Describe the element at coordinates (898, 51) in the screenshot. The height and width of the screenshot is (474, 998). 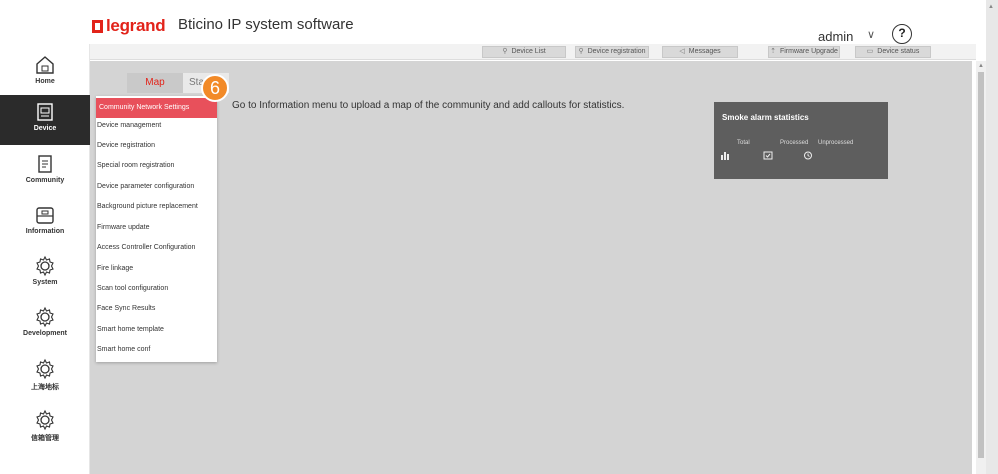
I see `device-status-label: Device status` at that location.